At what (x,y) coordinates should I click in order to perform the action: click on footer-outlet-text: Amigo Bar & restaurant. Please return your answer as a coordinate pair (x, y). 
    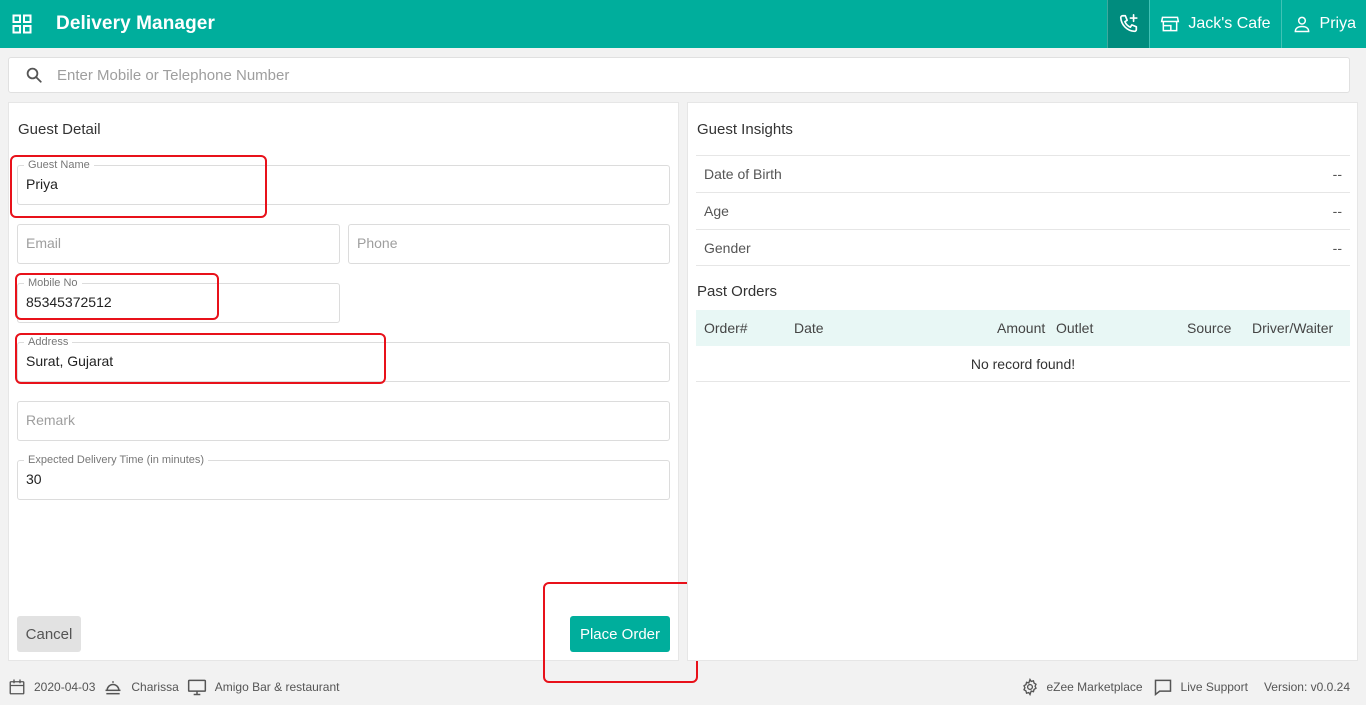
    Looking at the image, I should click on (277, 686).